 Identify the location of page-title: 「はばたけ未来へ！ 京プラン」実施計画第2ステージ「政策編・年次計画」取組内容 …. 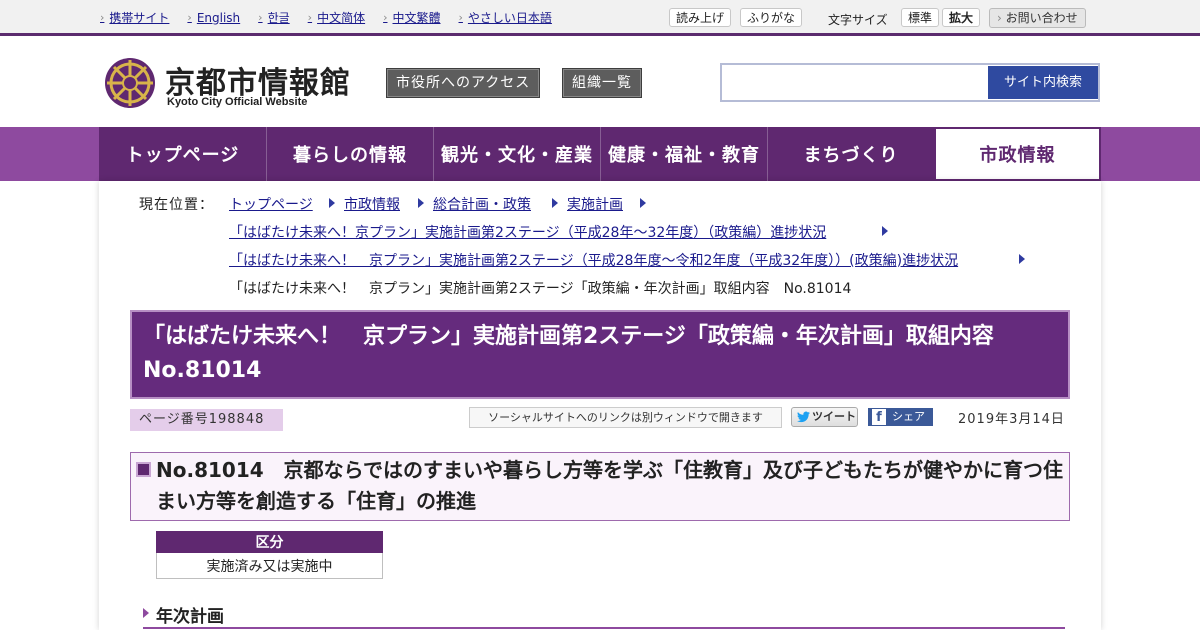
(600, 354).